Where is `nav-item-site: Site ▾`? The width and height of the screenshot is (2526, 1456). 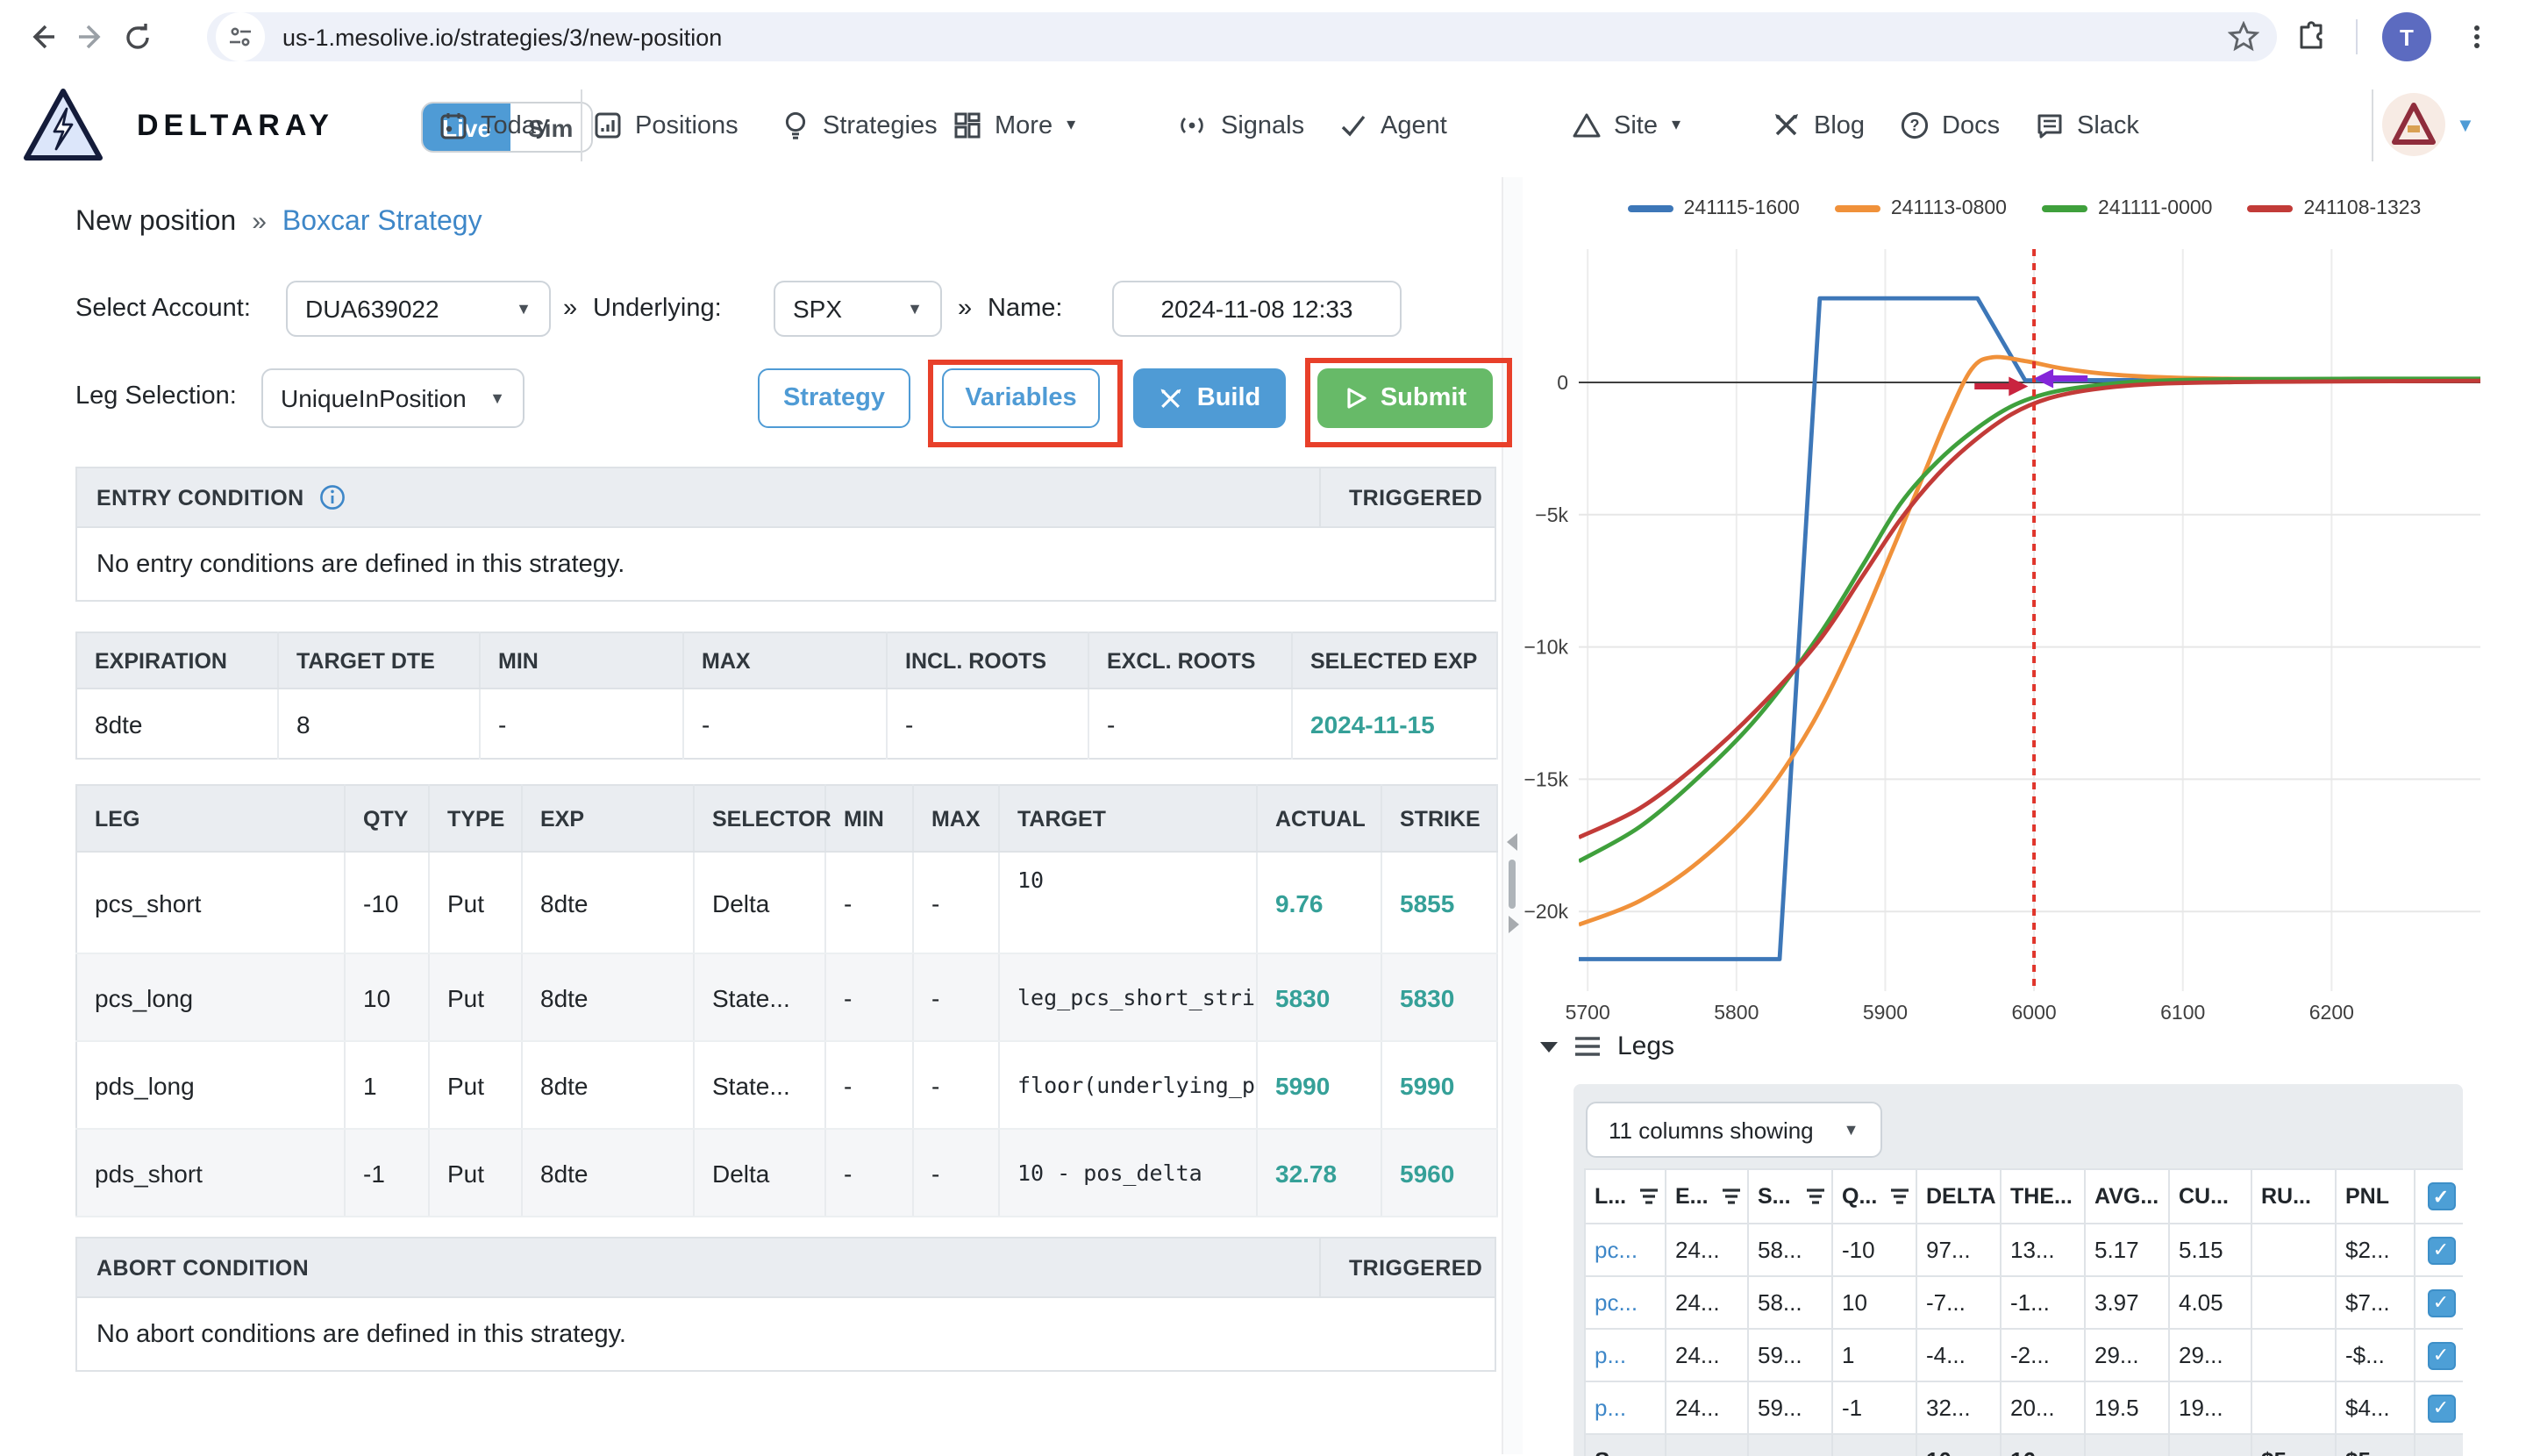 nav-item-site: Site ▾ is located at coordinates (1626, 125).